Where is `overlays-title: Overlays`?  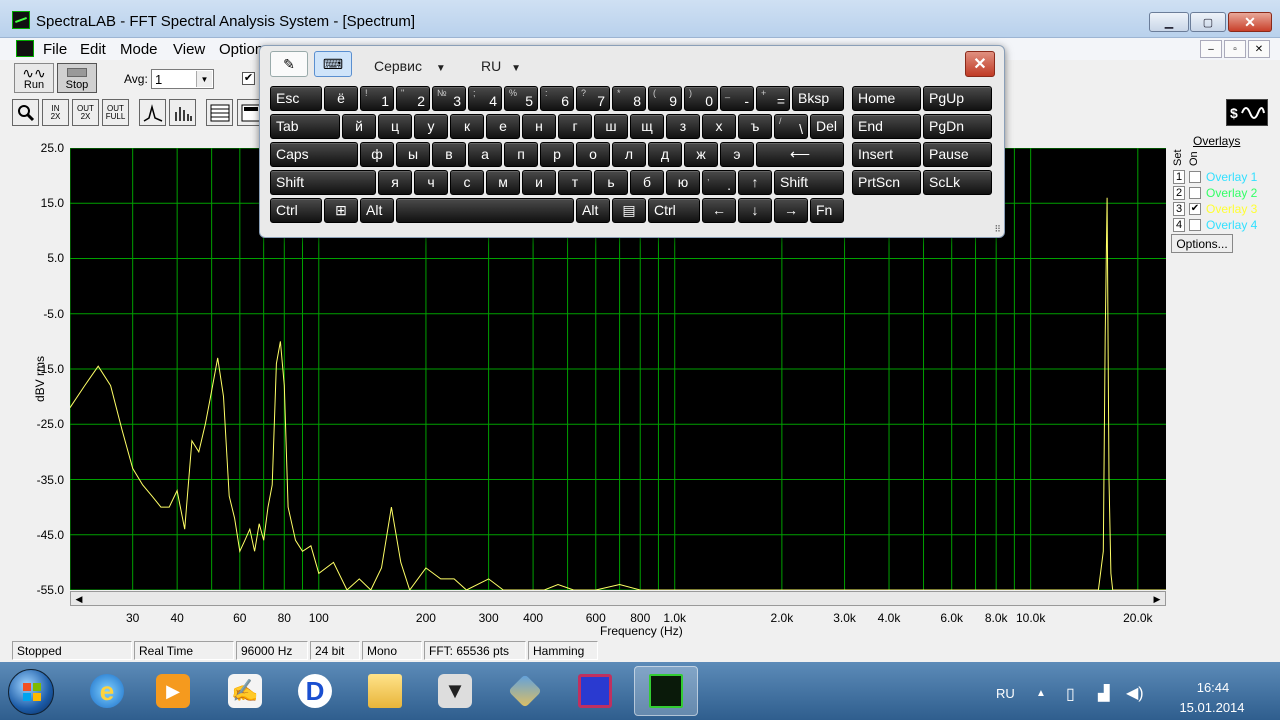
overlays-title: Overlays is located at coordinates (1216, 141).